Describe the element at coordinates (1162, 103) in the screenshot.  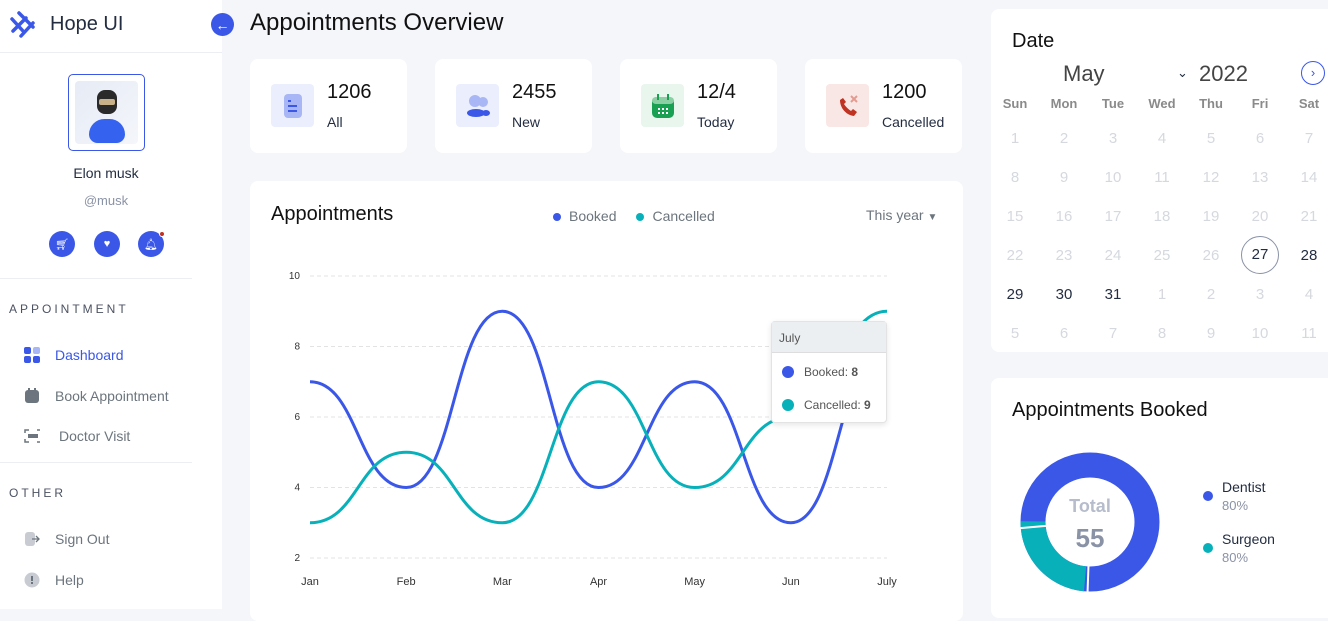
I see `weekday-label: Wed` at that location.